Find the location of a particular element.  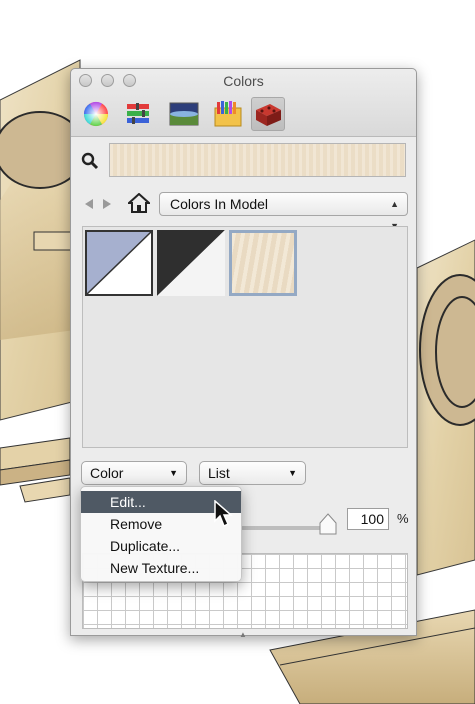

swatch-default is located at coordinates (119, 263).